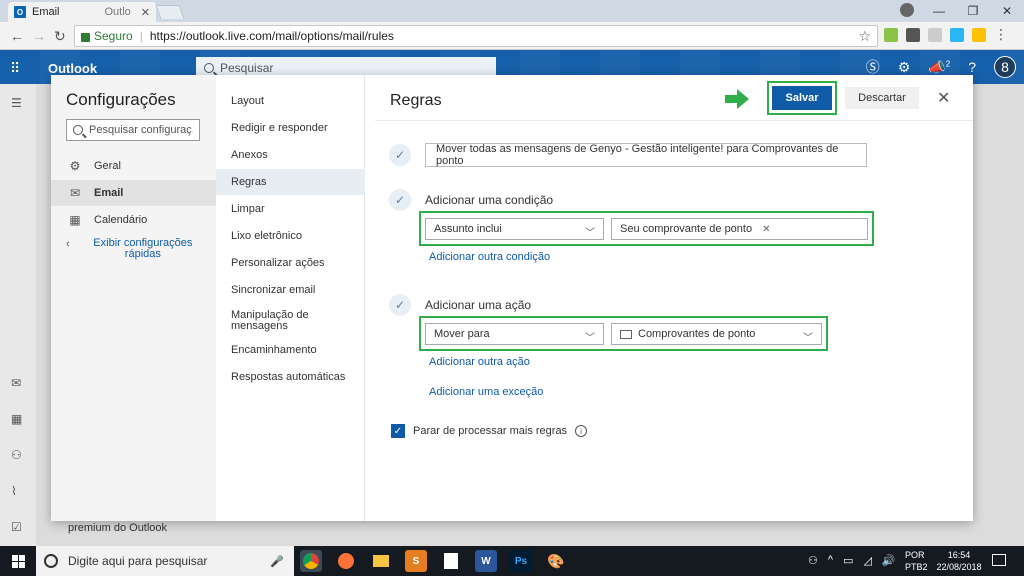  What do you see at coordinates (907, 10) in the screenshot?
I see `profile-icon` at bounding box center [907, 10].